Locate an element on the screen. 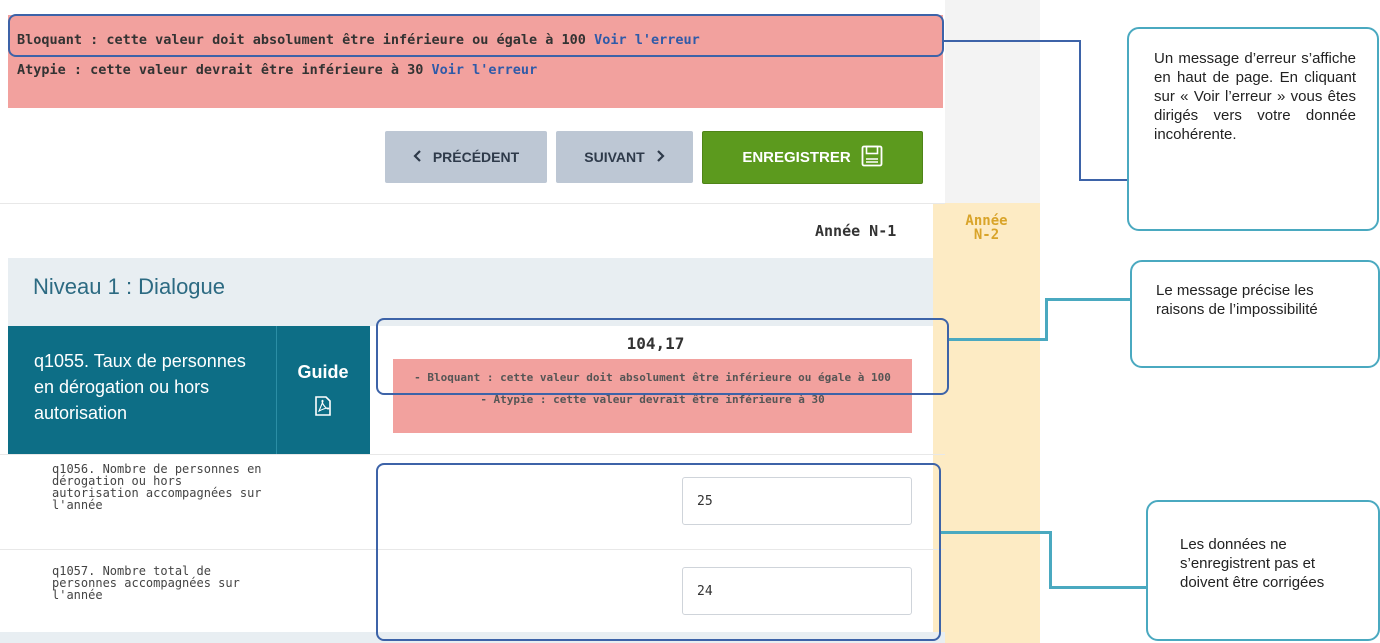 This screenshot has height=643, width=1380. pdf-icon is located at coordinates (323, 408).